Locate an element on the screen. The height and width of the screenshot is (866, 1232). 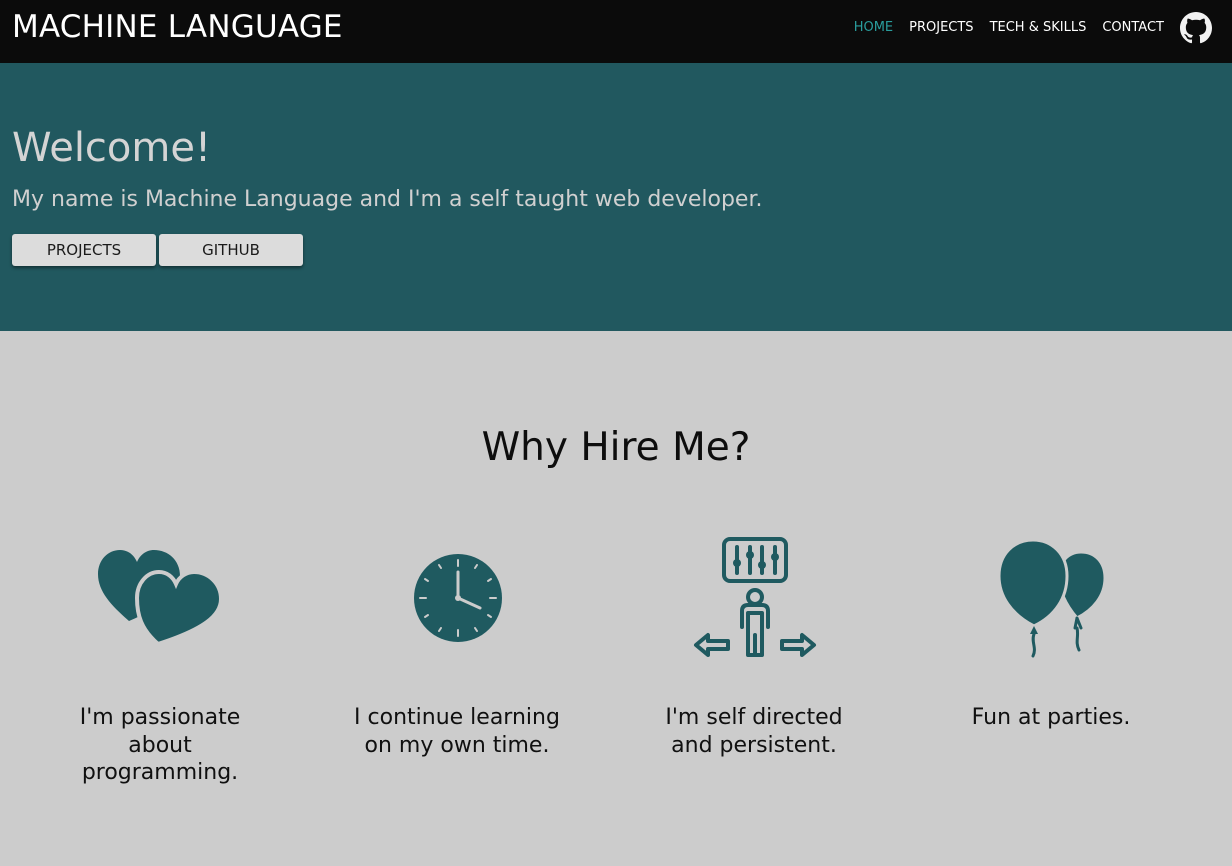
github-icon is located at coordinates (1196, 28).